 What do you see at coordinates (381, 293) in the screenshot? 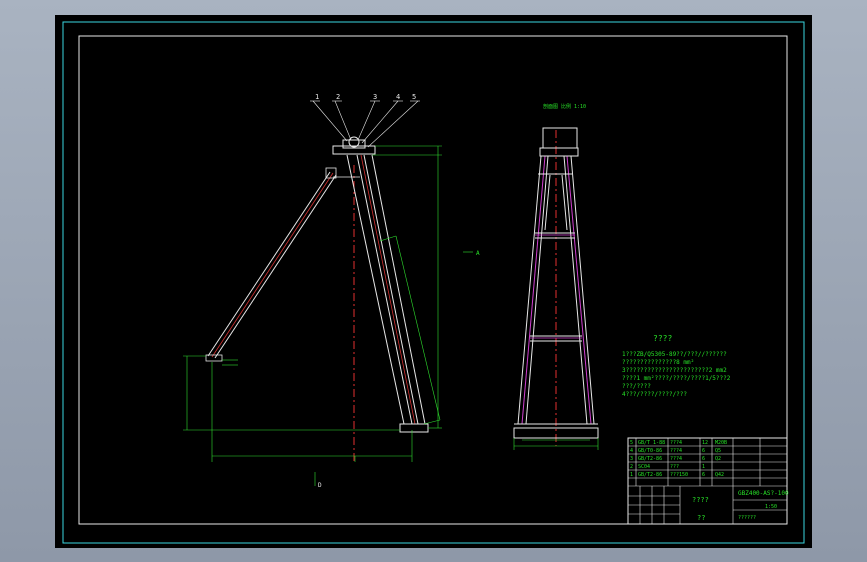
I see `main-leg` at bounding box center [381, 293].